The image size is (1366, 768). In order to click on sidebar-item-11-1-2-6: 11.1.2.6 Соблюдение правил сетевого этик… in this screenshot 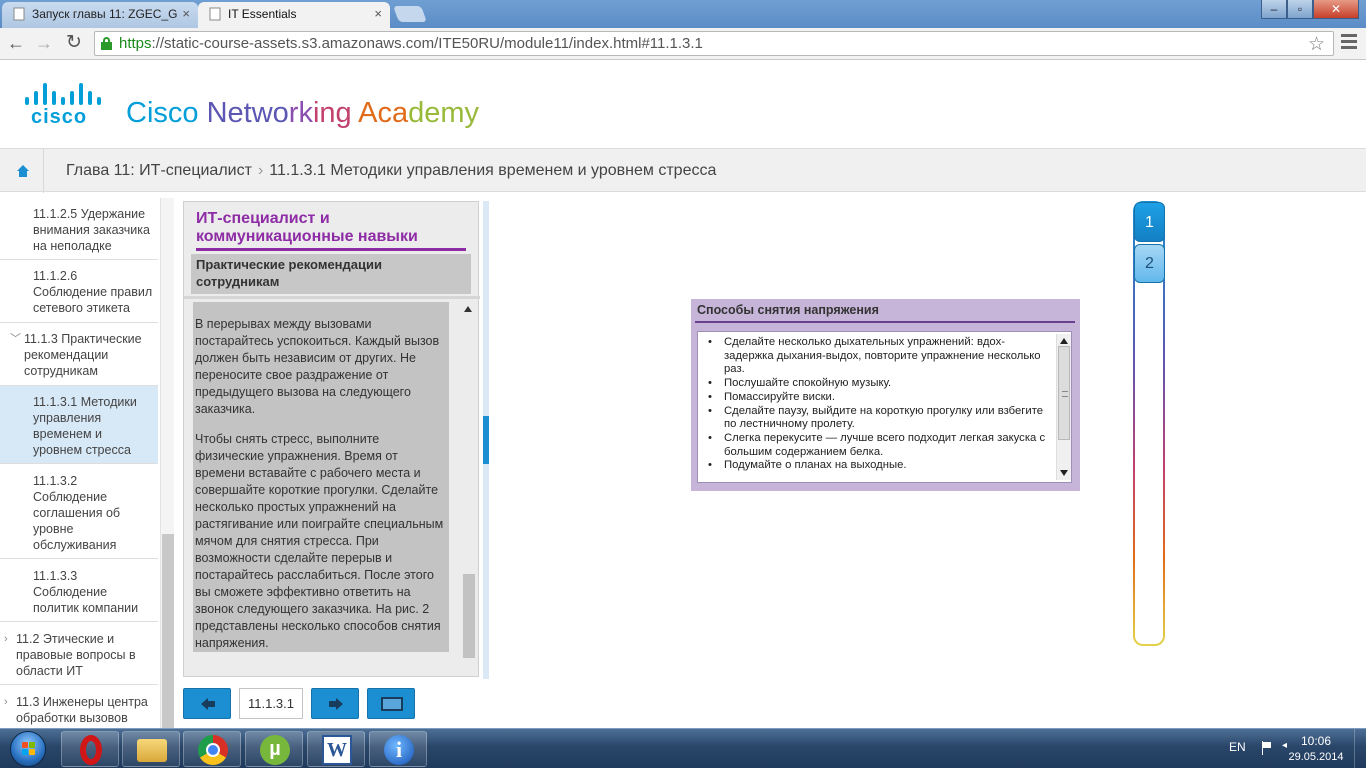, I will do `click(79, 291)`.